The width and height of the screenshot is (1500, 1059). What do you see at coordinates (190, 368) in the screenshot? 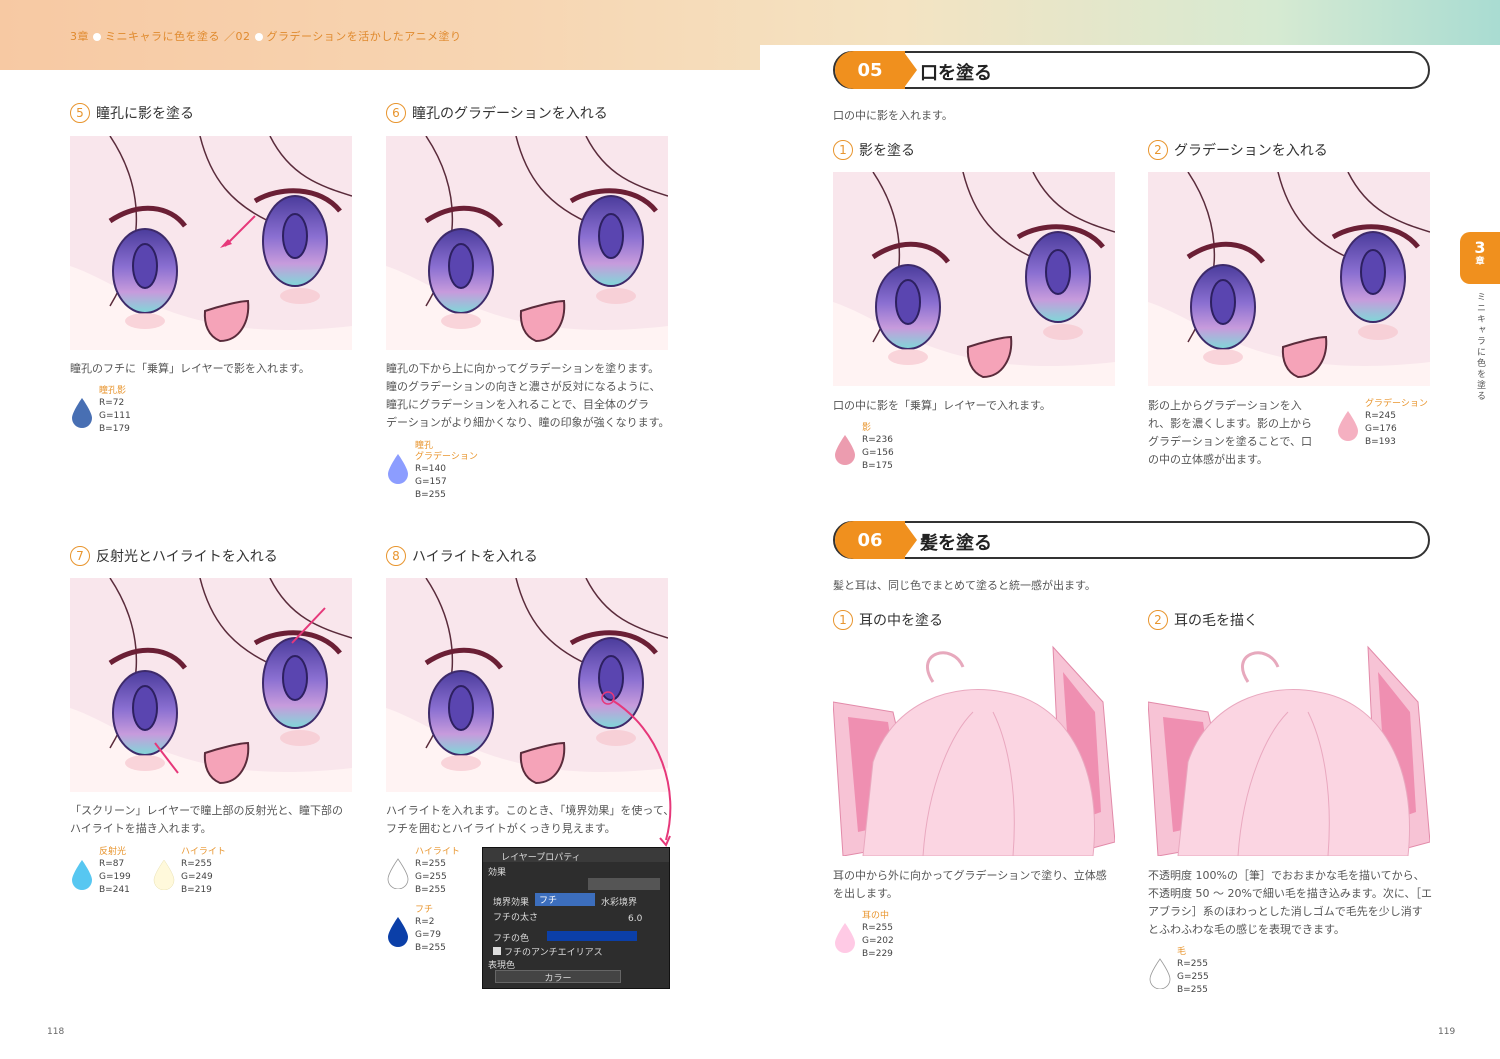
I see `step-5-caption: 瞳孔のフチに「乗算」レイヤーで影を入れます。` at bounding box center [190, 368].